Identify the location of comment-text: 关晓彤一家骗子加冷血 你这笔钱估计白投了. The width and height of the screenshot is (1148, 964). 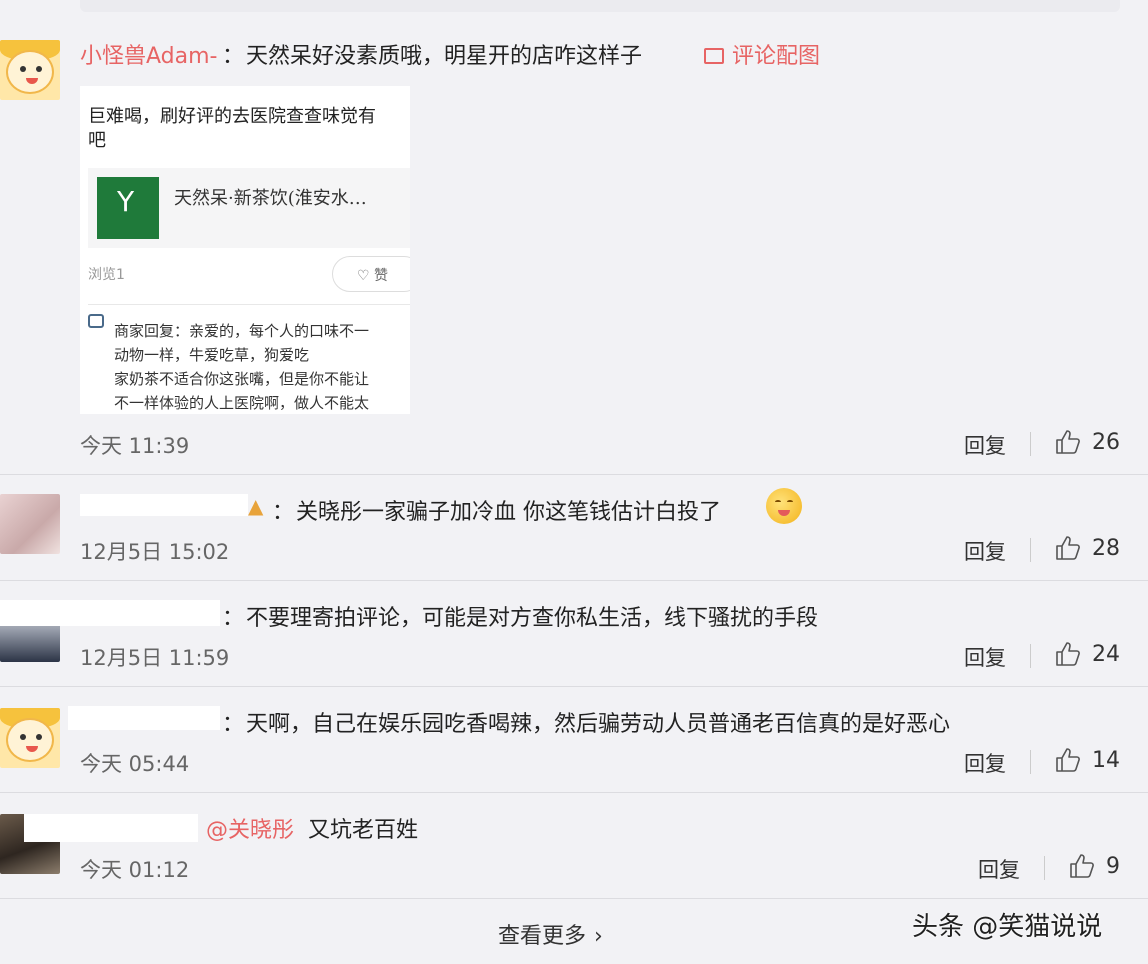
(508, 512).